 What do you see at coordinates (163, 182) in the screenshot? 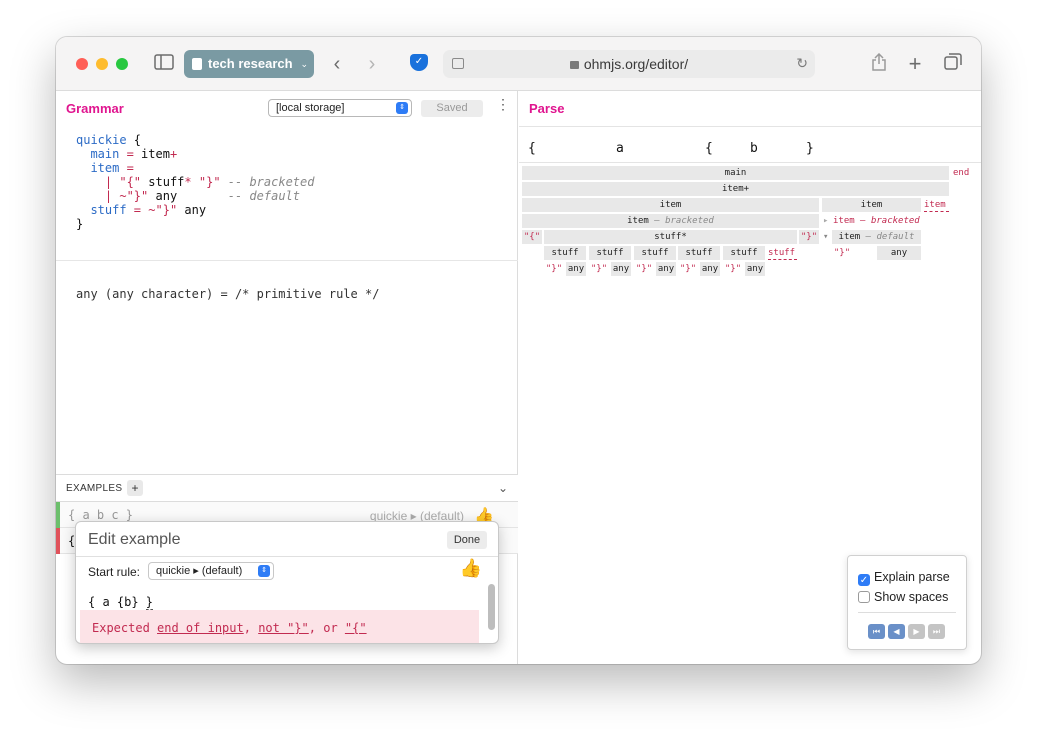
I see `code-token: stuff` at bounding box center [163, 182].